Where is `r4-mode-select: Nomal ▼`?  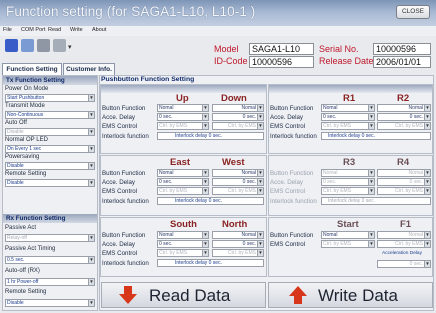 r4-mode-select: Nomal ▼ is located at coordinates (404, 173).